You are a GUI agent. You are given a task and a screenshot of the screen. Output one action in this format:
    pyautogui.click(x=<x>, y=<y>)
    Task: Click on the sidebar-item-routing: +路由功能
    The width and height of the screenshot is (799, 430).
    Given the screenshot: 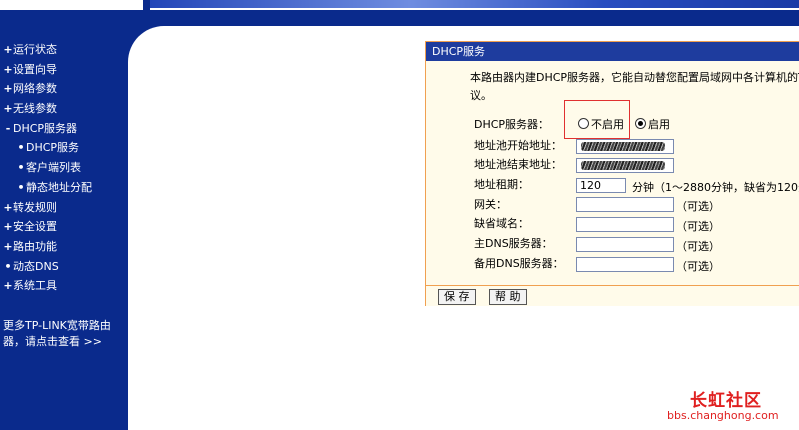 What is the action you would take?
    pyautogui.click(x=64, y=247)
    